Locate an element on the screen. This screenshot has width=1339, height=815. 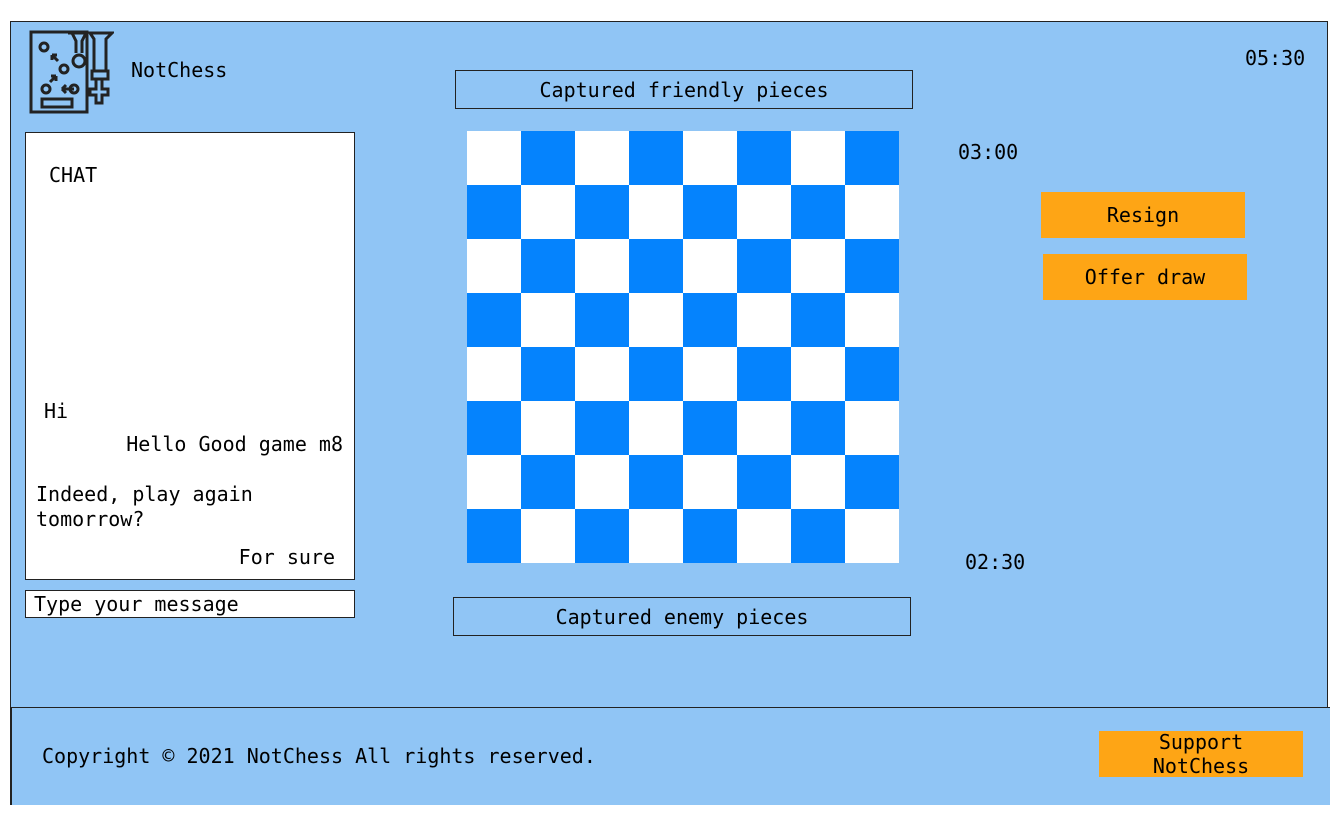
chat-message-input is located at coordinates (190, 604).